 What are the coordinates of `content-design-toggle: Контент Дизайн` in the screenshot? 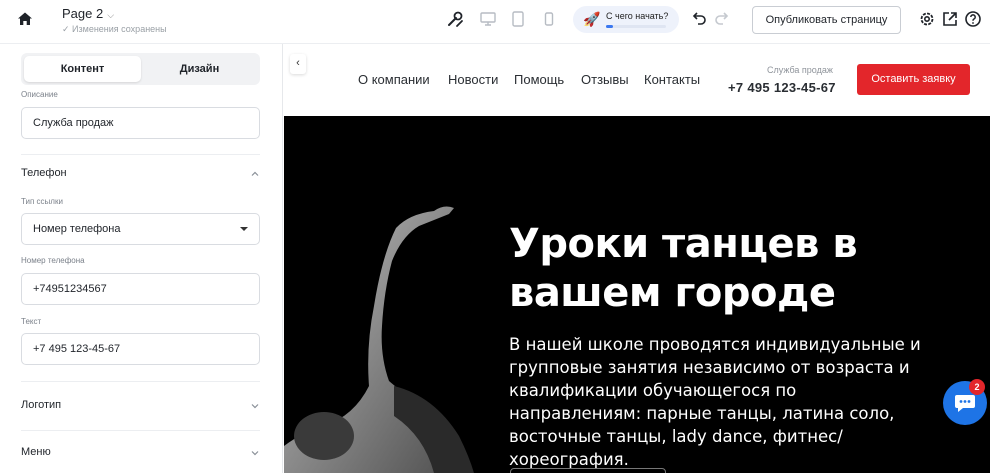 It's located at (140, 69).